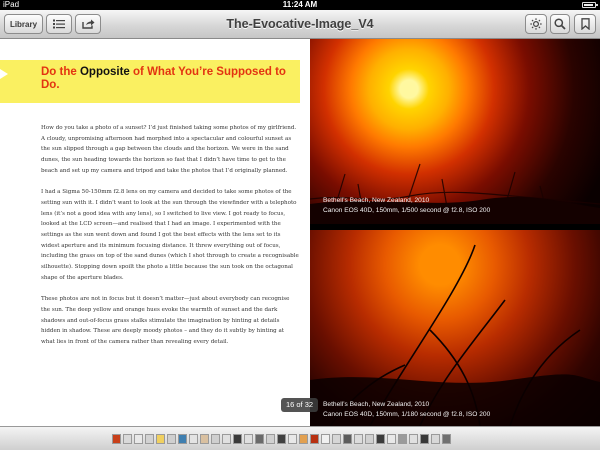 This screenshot has height=450, width=600. What do you see at coordinates (104, 72) in the screenshot?
I see `headline-emphasis: Opposite` at bounding box center [104, 72].